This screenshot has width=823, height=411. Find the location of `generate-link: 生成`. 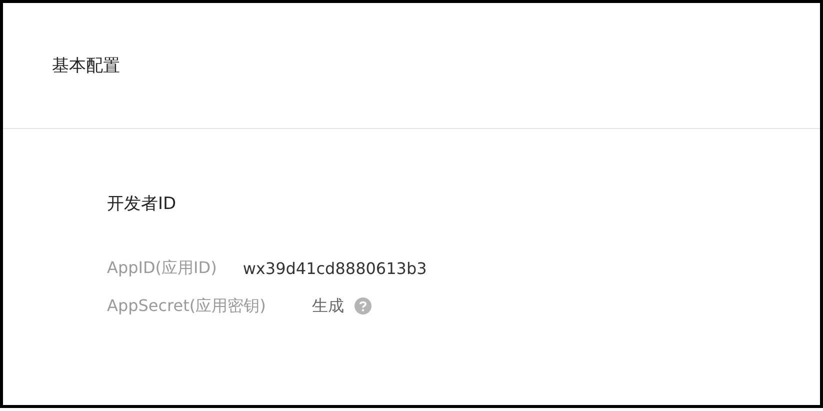

generate-link: 生成 is located at coordinates (328, 306).